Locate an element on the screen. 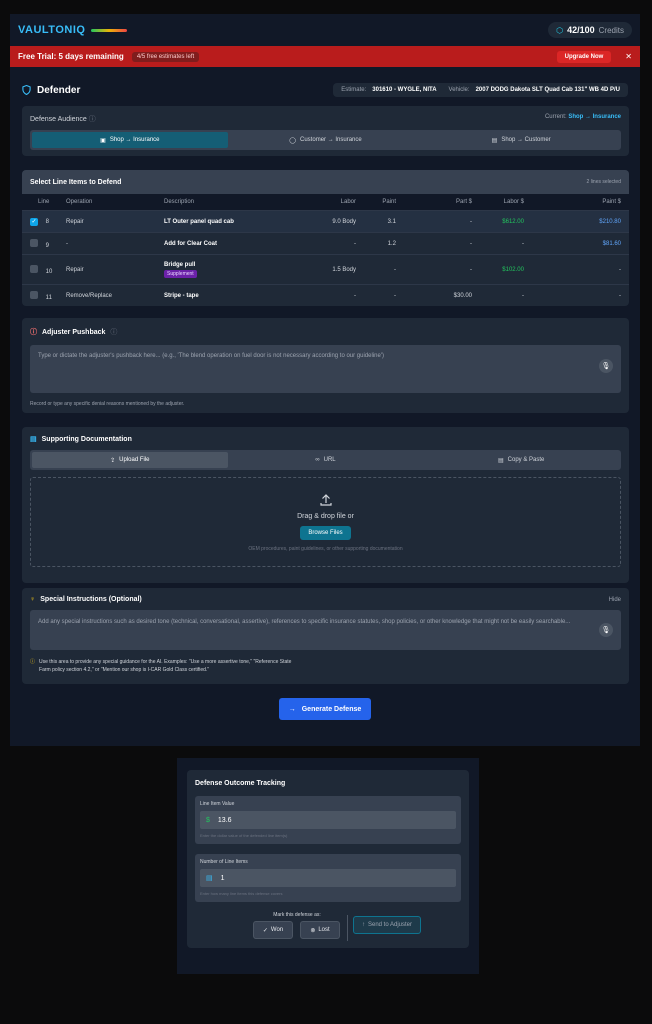  vehicle-label: Vehicle: is located at coordinates (459, 90).